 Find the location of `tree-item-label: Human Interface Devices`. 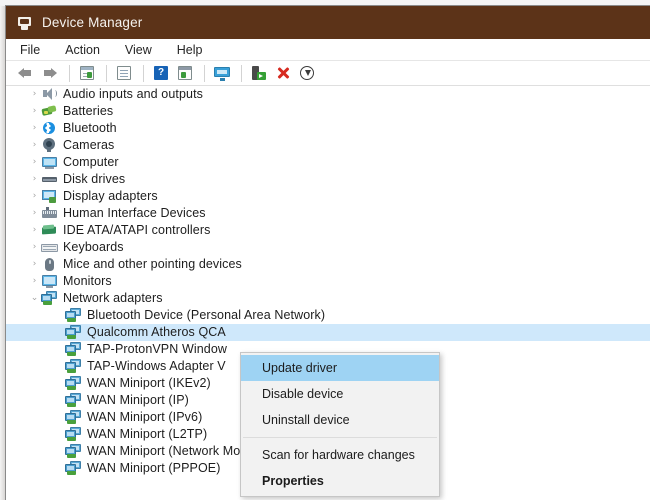

tree-item-label: Human Interface Devices is located at coordinates (134, 213).